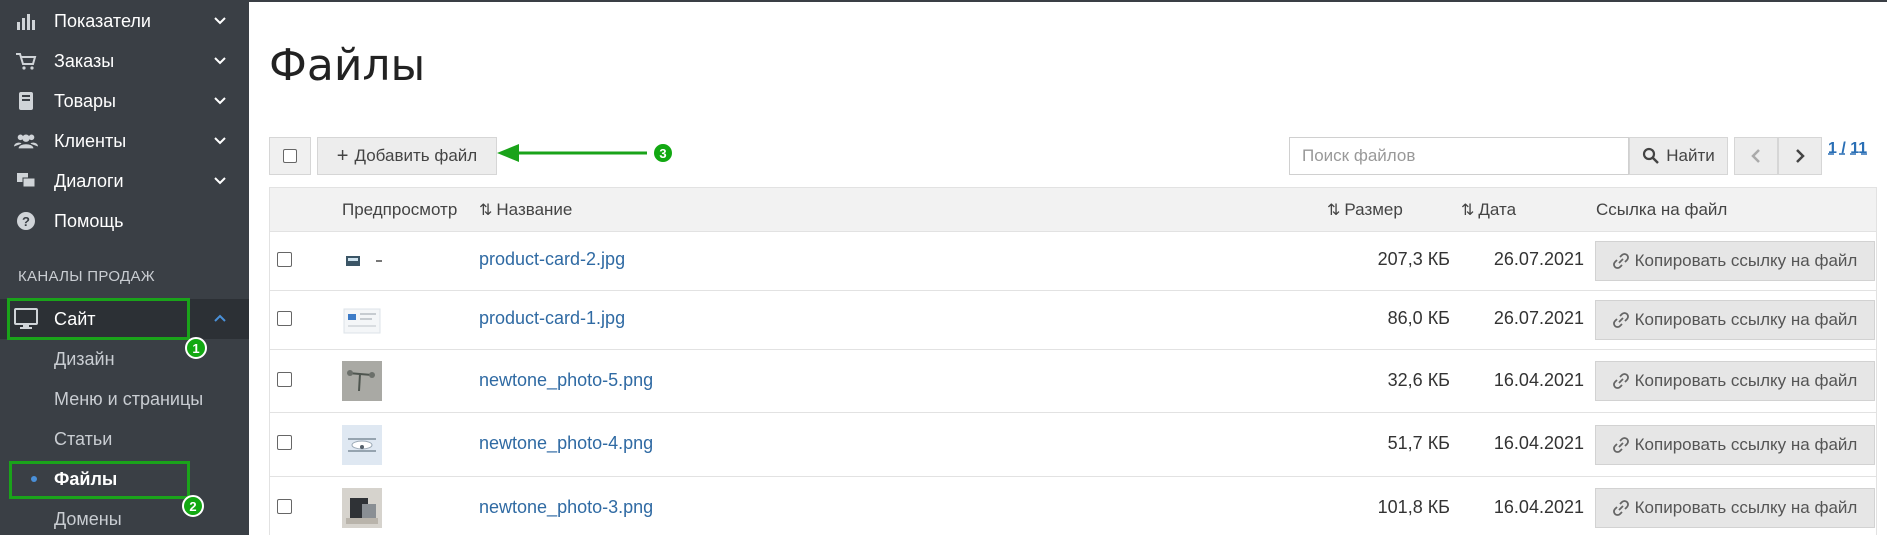  Describe the element at coordinates (534, 209) in the screenshot. I see `col-header-name-label: Название` at that location.